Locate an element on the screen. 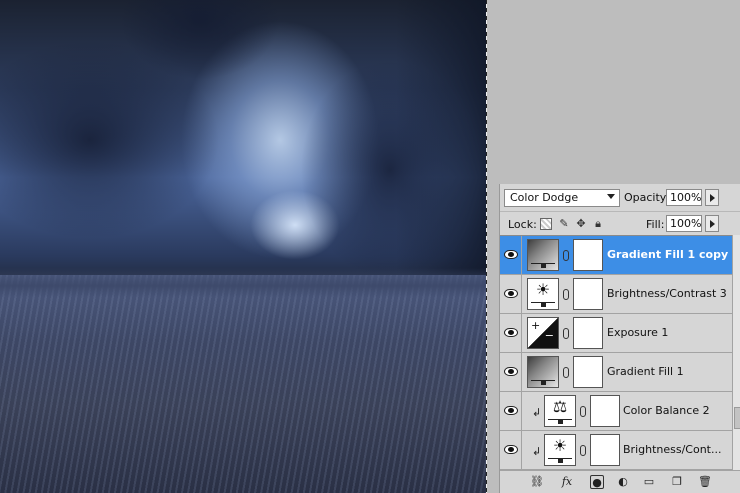 The height and width of the screenshot is (493, 740). adjustment-layer-icon: ◐ is located at coordinates (623, 482).